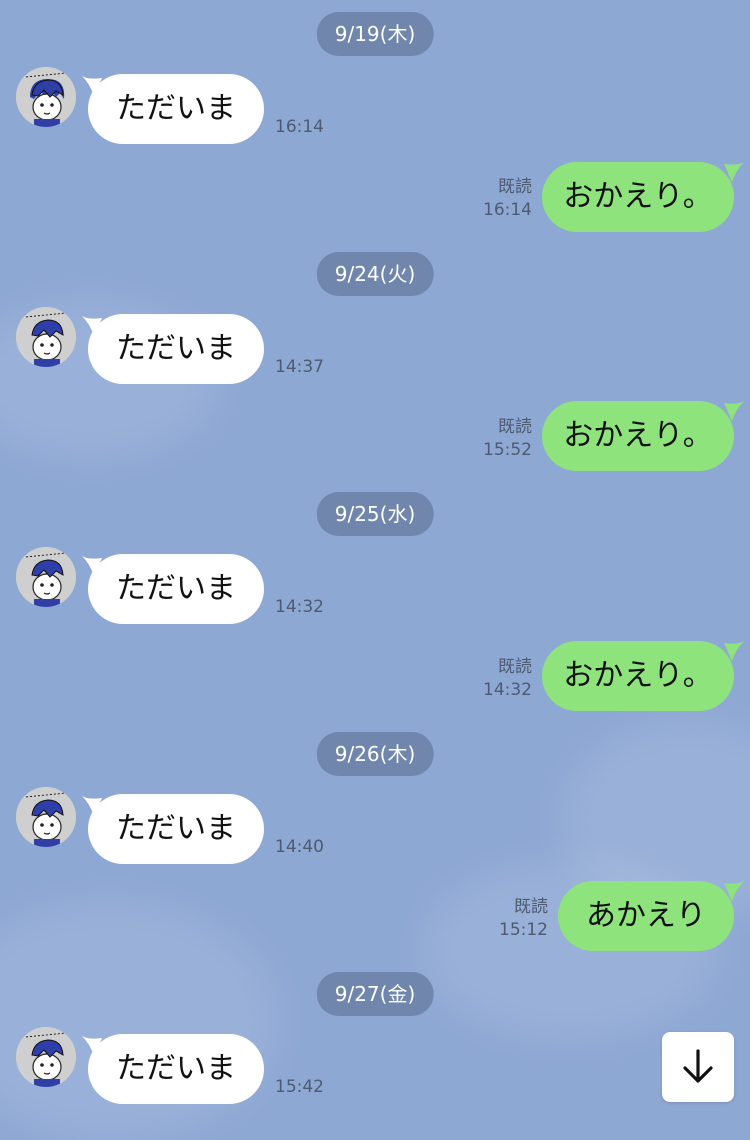 This screenshot has height=1140, width=750. Describe the element at coordinates (646, 916) in the screenshot. I see `outgoing-message: あかえり` at that location.